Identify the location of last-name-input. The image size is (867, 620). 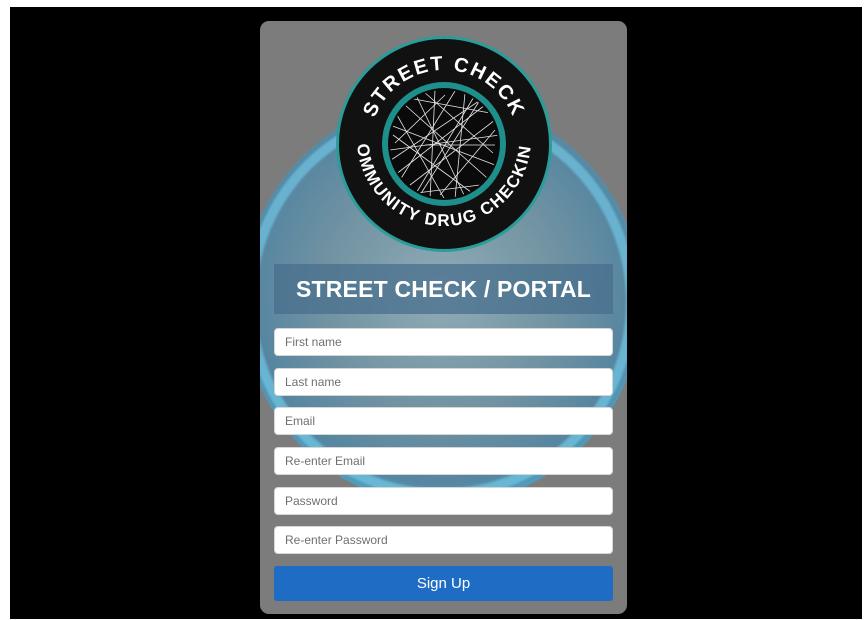
(443, 382).